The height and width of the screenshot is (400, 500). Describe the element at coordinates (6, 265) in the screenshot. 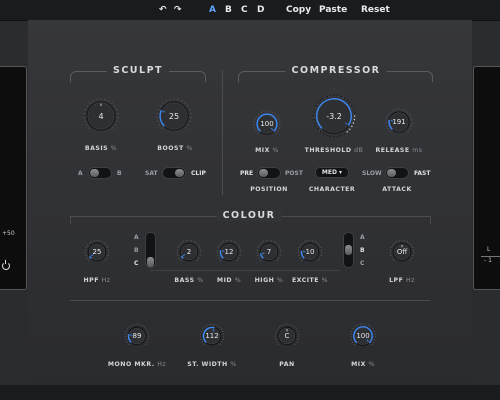

I see `power-icon` at that location.